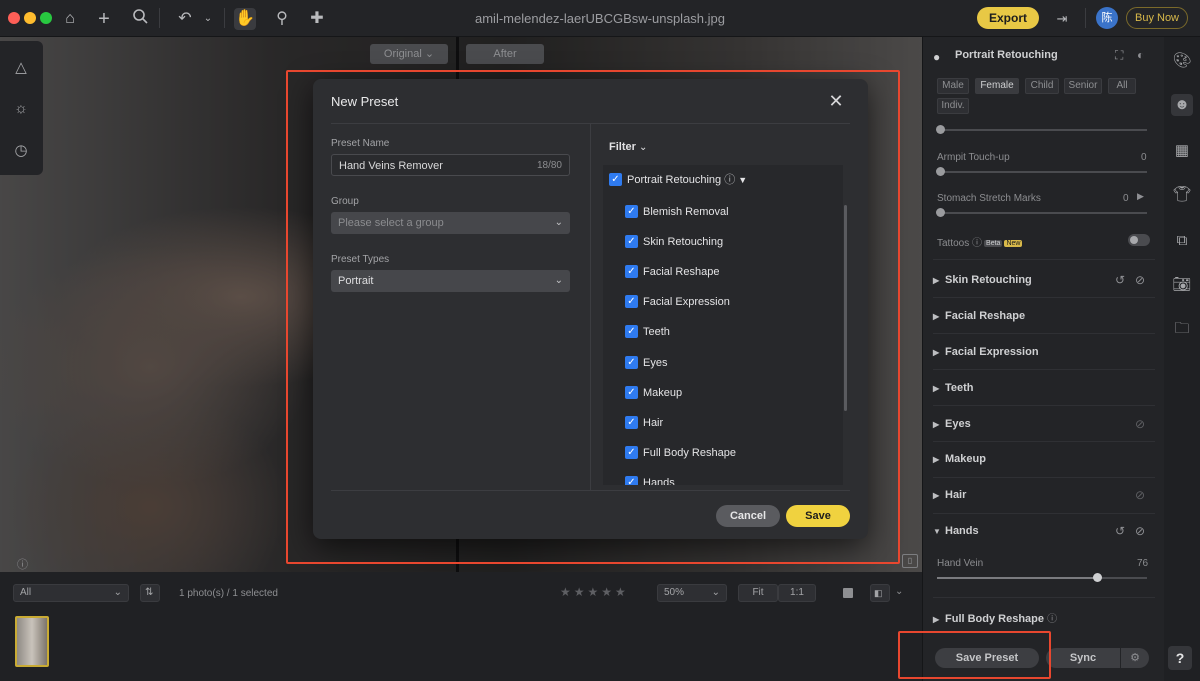  I want to click on sort-icon: ⇅, so click(150, 593).